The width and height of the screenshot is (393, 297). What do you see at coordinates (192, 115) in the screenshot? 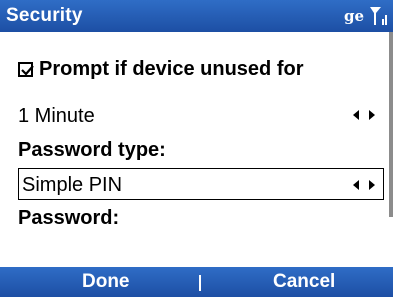
I see `timeout-selector: 1 Minute` at bounding box center [192, 115].